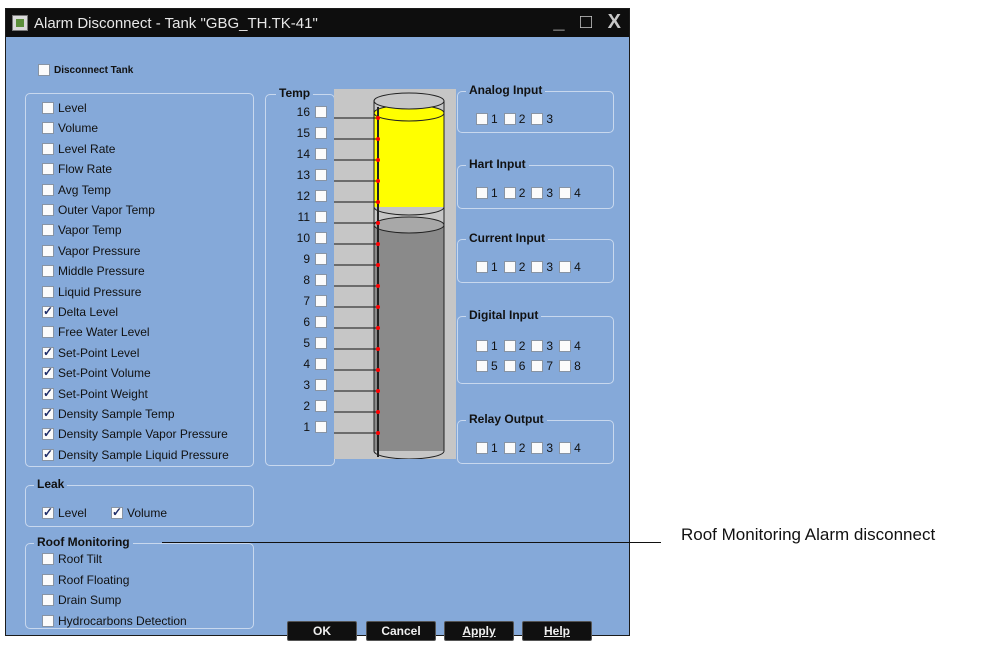 Image resolution: width=1000 pixels, height=650 pixels. What do you see at coordinates (96, 372) in the screenshot?
I see `alarm-checkbox: Set-Point Volume` at bounding box center [96, 372].